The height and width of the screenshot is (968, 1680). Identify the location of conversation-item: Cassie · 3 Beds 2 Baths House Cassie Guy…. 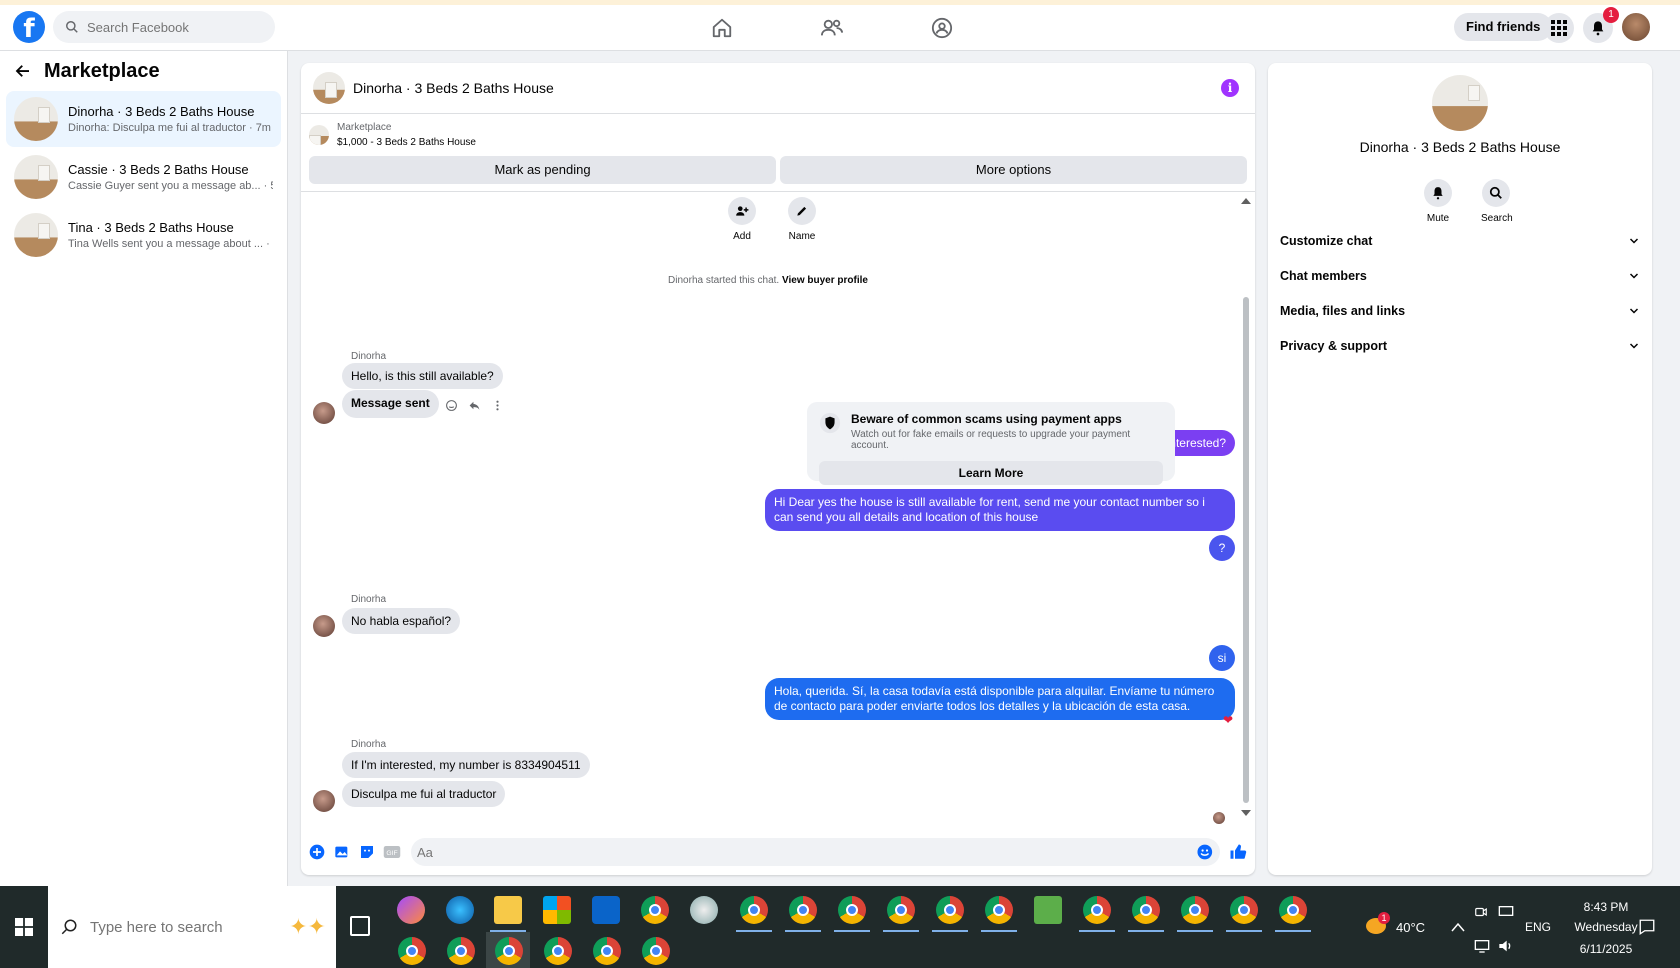
(143, 177).